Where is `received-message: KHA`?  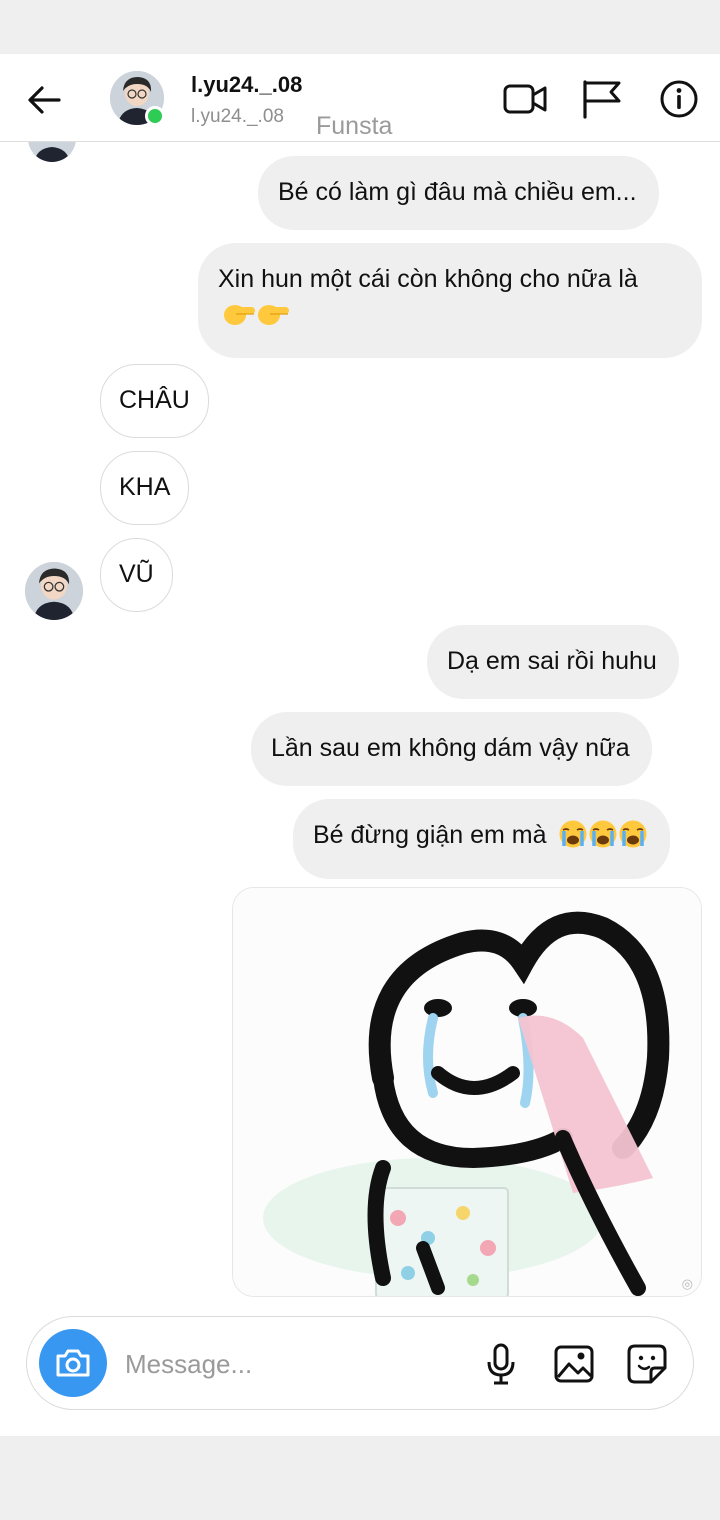 received-message: KHA is located at coordinates (145, 488).